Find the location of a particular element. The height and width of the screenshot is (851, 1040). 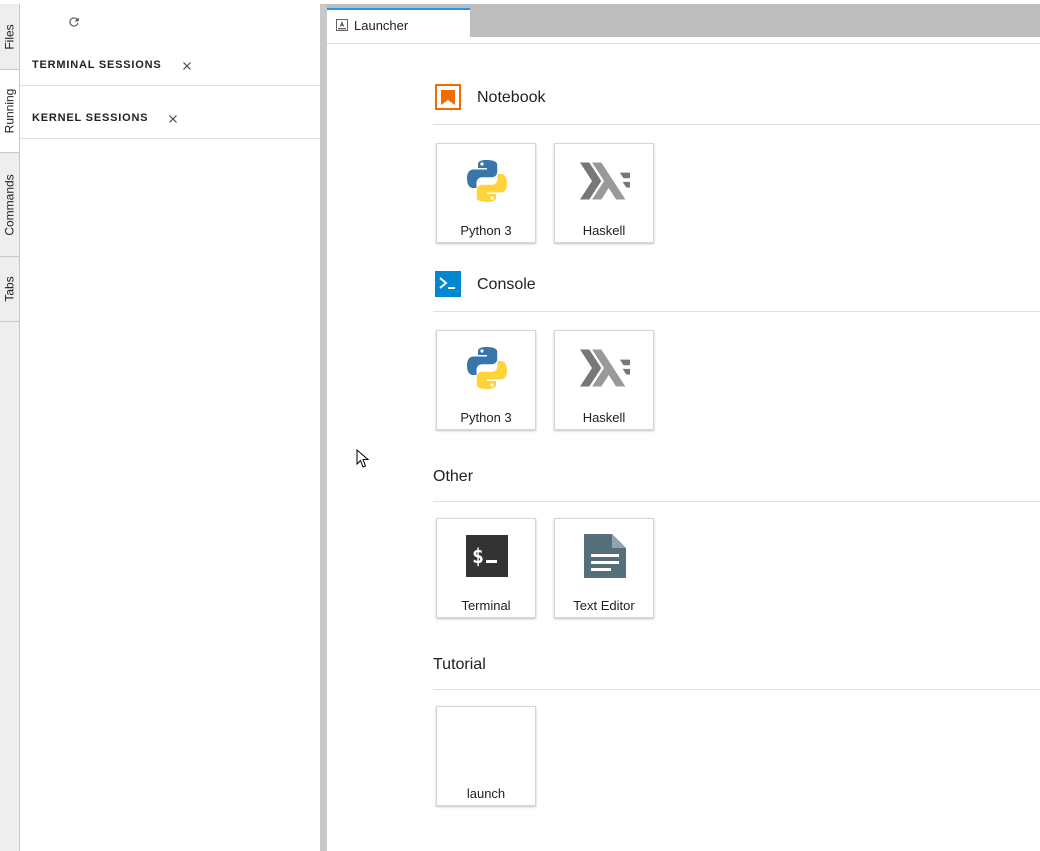

kernel-sessions-section: KERNEL SESSIONS is located at coordinates (170, 112).